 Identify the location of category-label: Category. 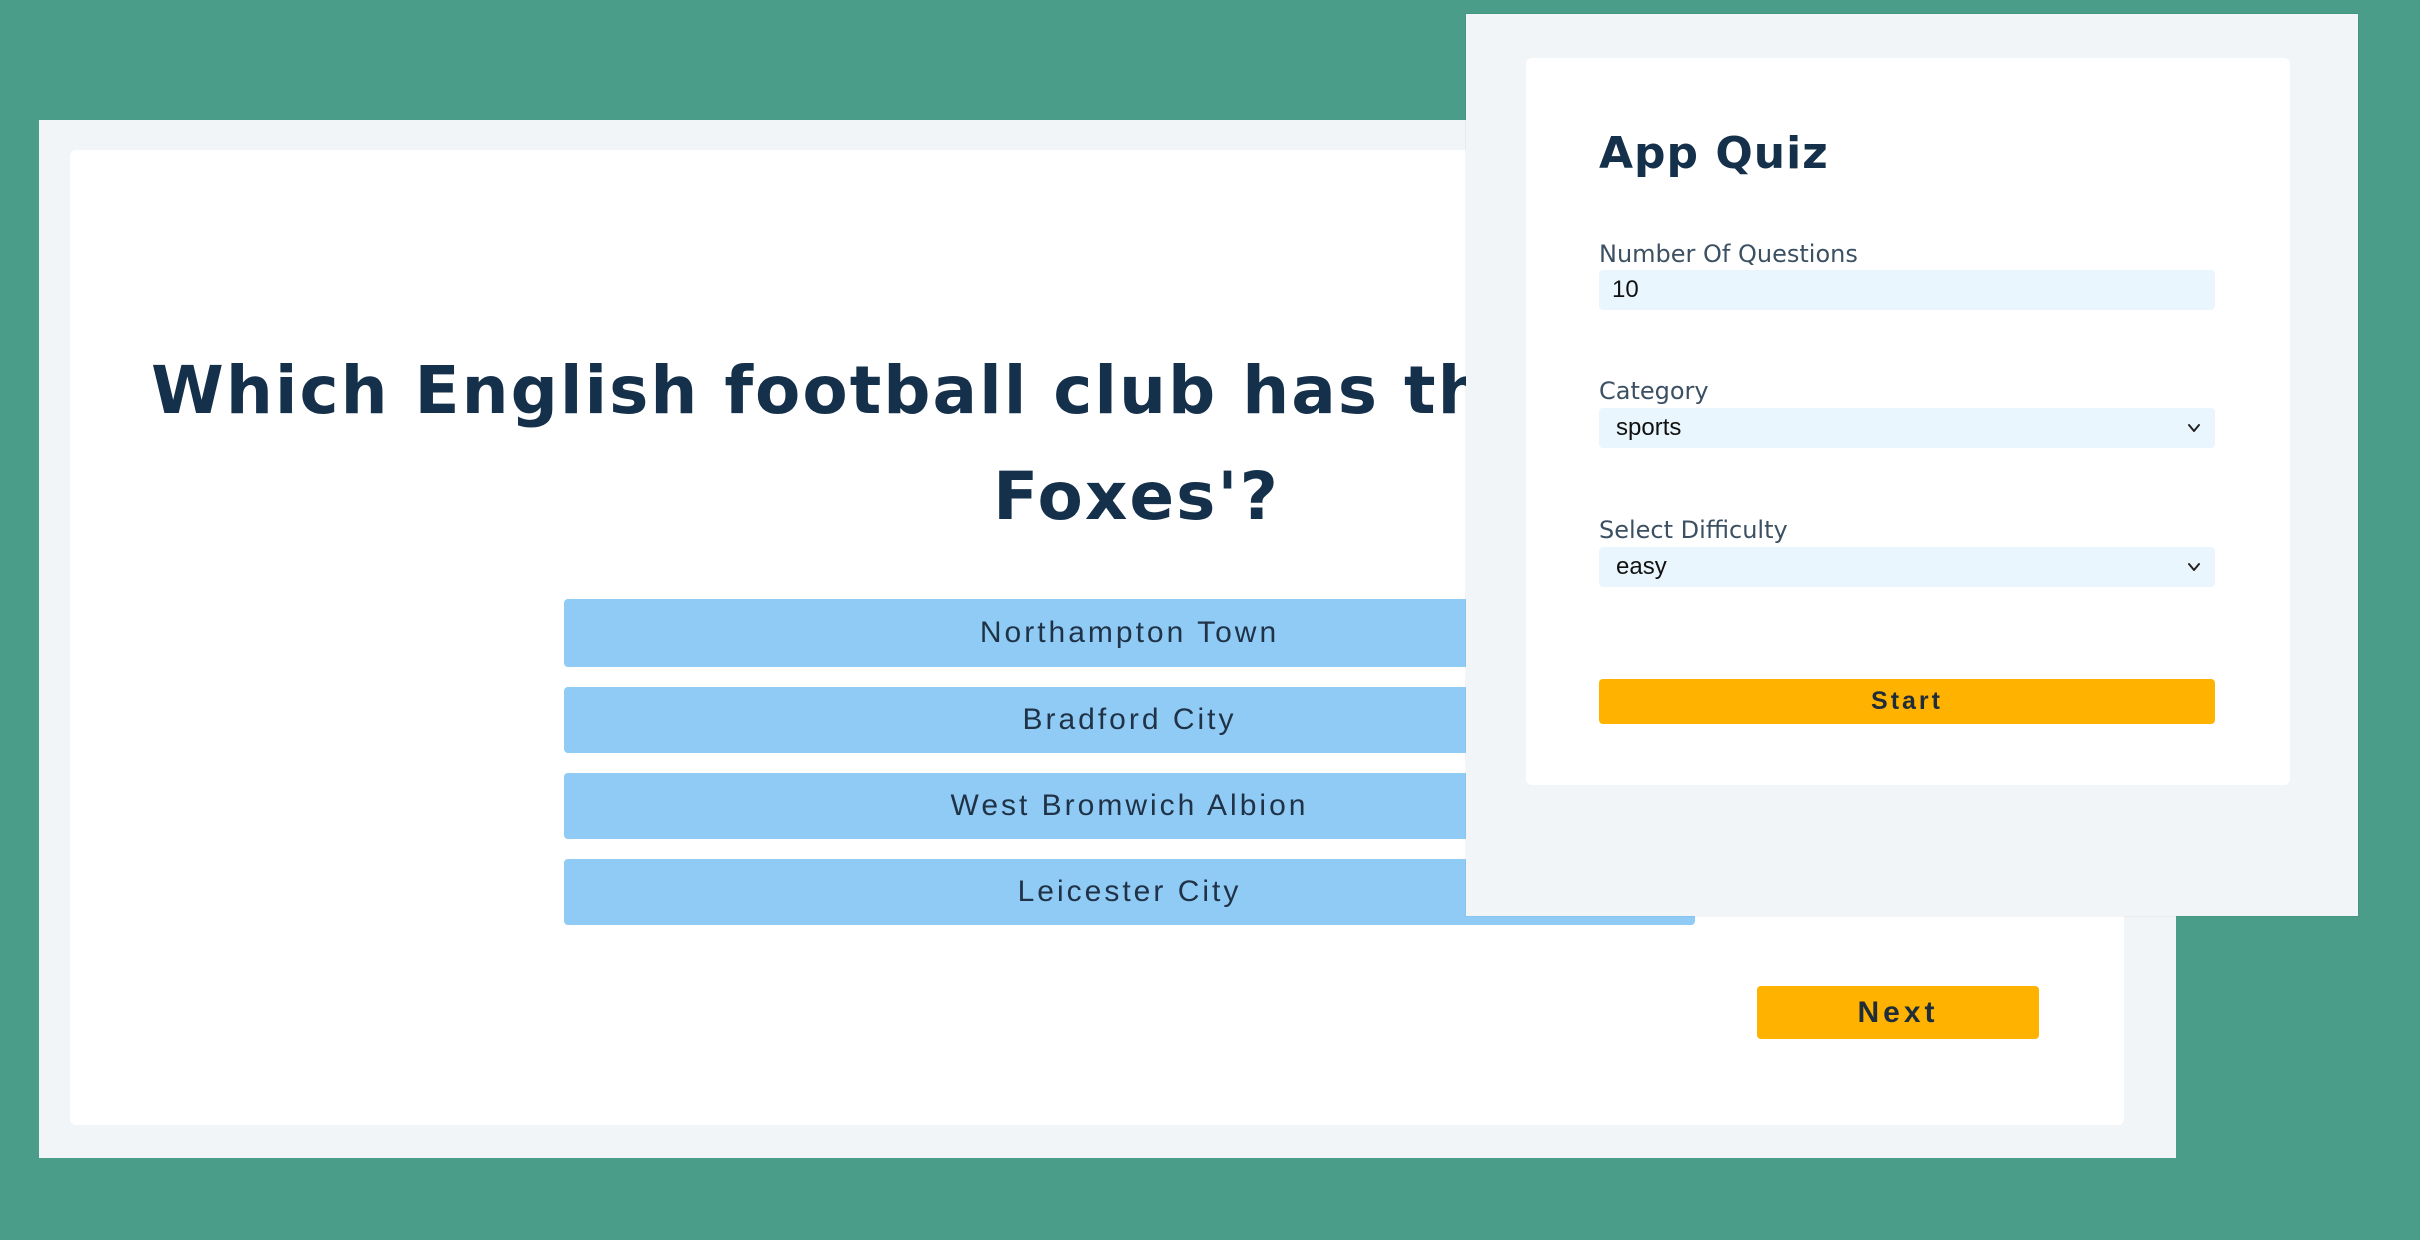
(1654, 391).